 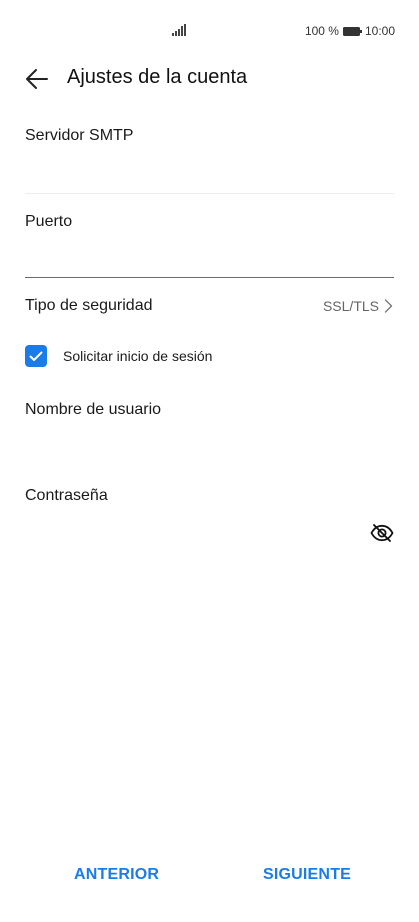 I want to click on clock: 10:00, so click(x=379, y=31).